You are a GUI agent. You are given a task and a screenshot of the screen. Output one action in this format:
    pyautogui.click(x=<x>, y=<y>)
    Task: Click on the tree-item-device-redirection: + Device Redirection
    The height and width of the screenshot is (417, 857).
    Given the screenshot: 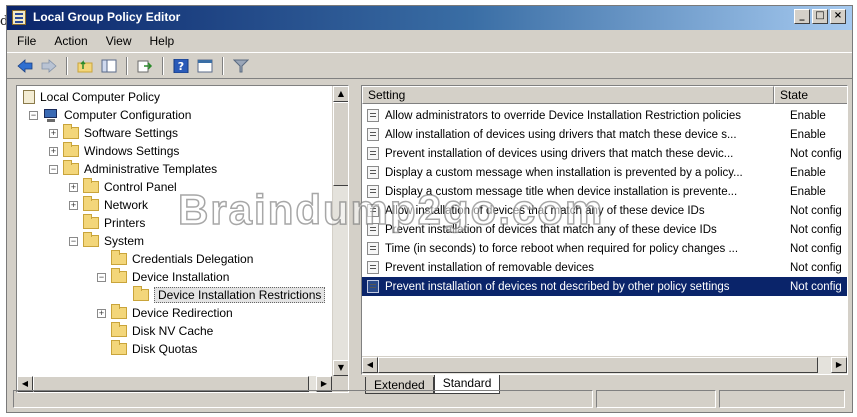 What is the action you would take?
    pyautogui.click(x=165, y=313)
    